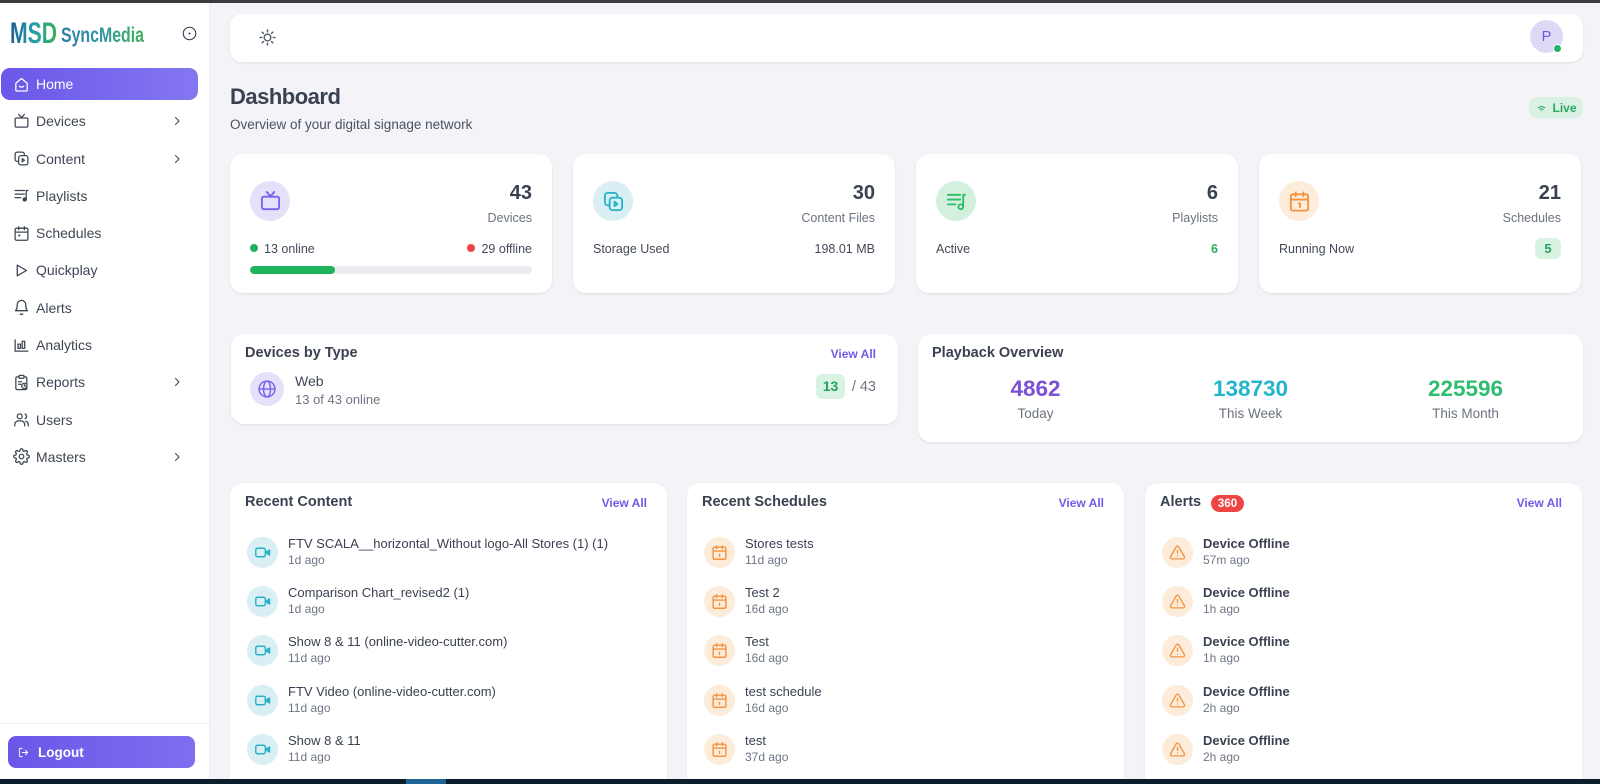 Image resolution: width=1600 pixels, height=784 pixels. I want to click on svg-text: SyncMedia, so click(102, 35).